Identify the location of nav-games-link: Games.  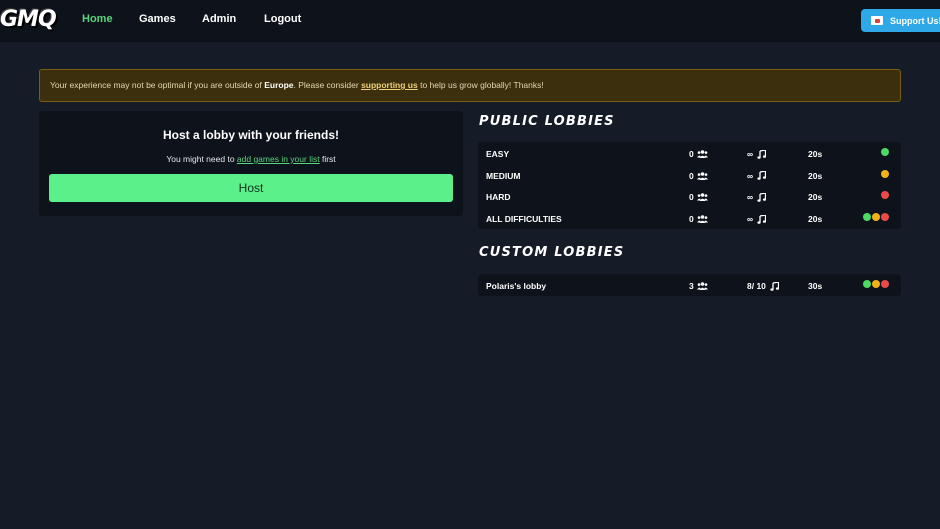
(157, 19).